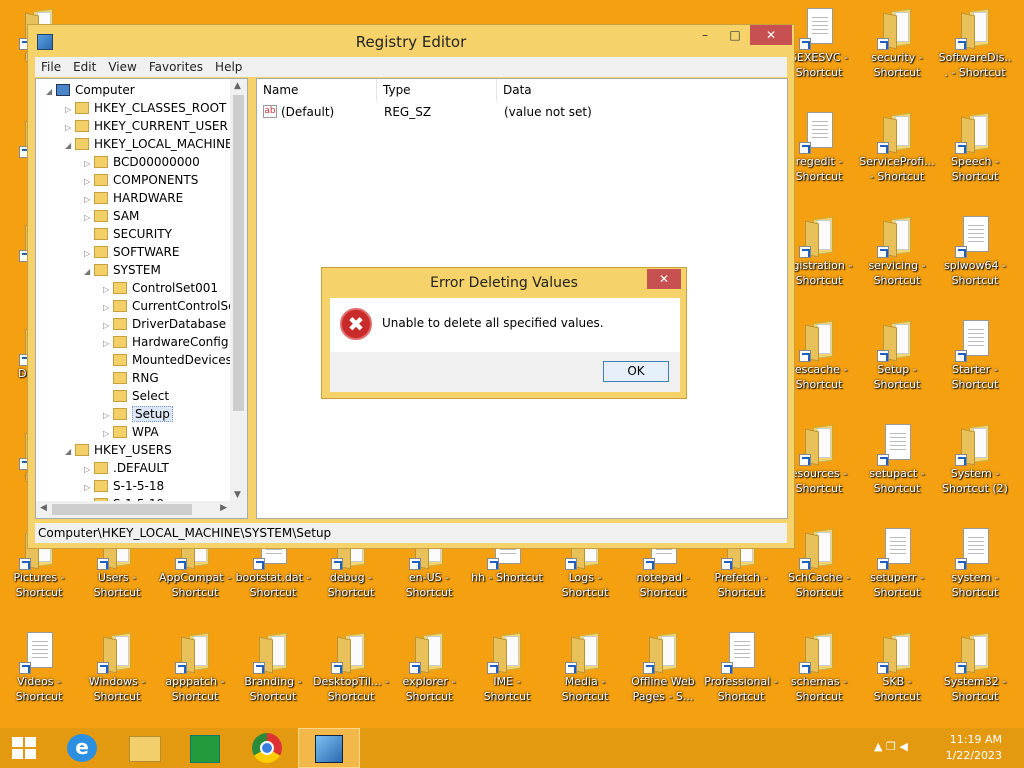  Describe the element at coordinates (897, 50) in the screenshot. I see `desktop-shortcut: security - Shortcut` at that location.